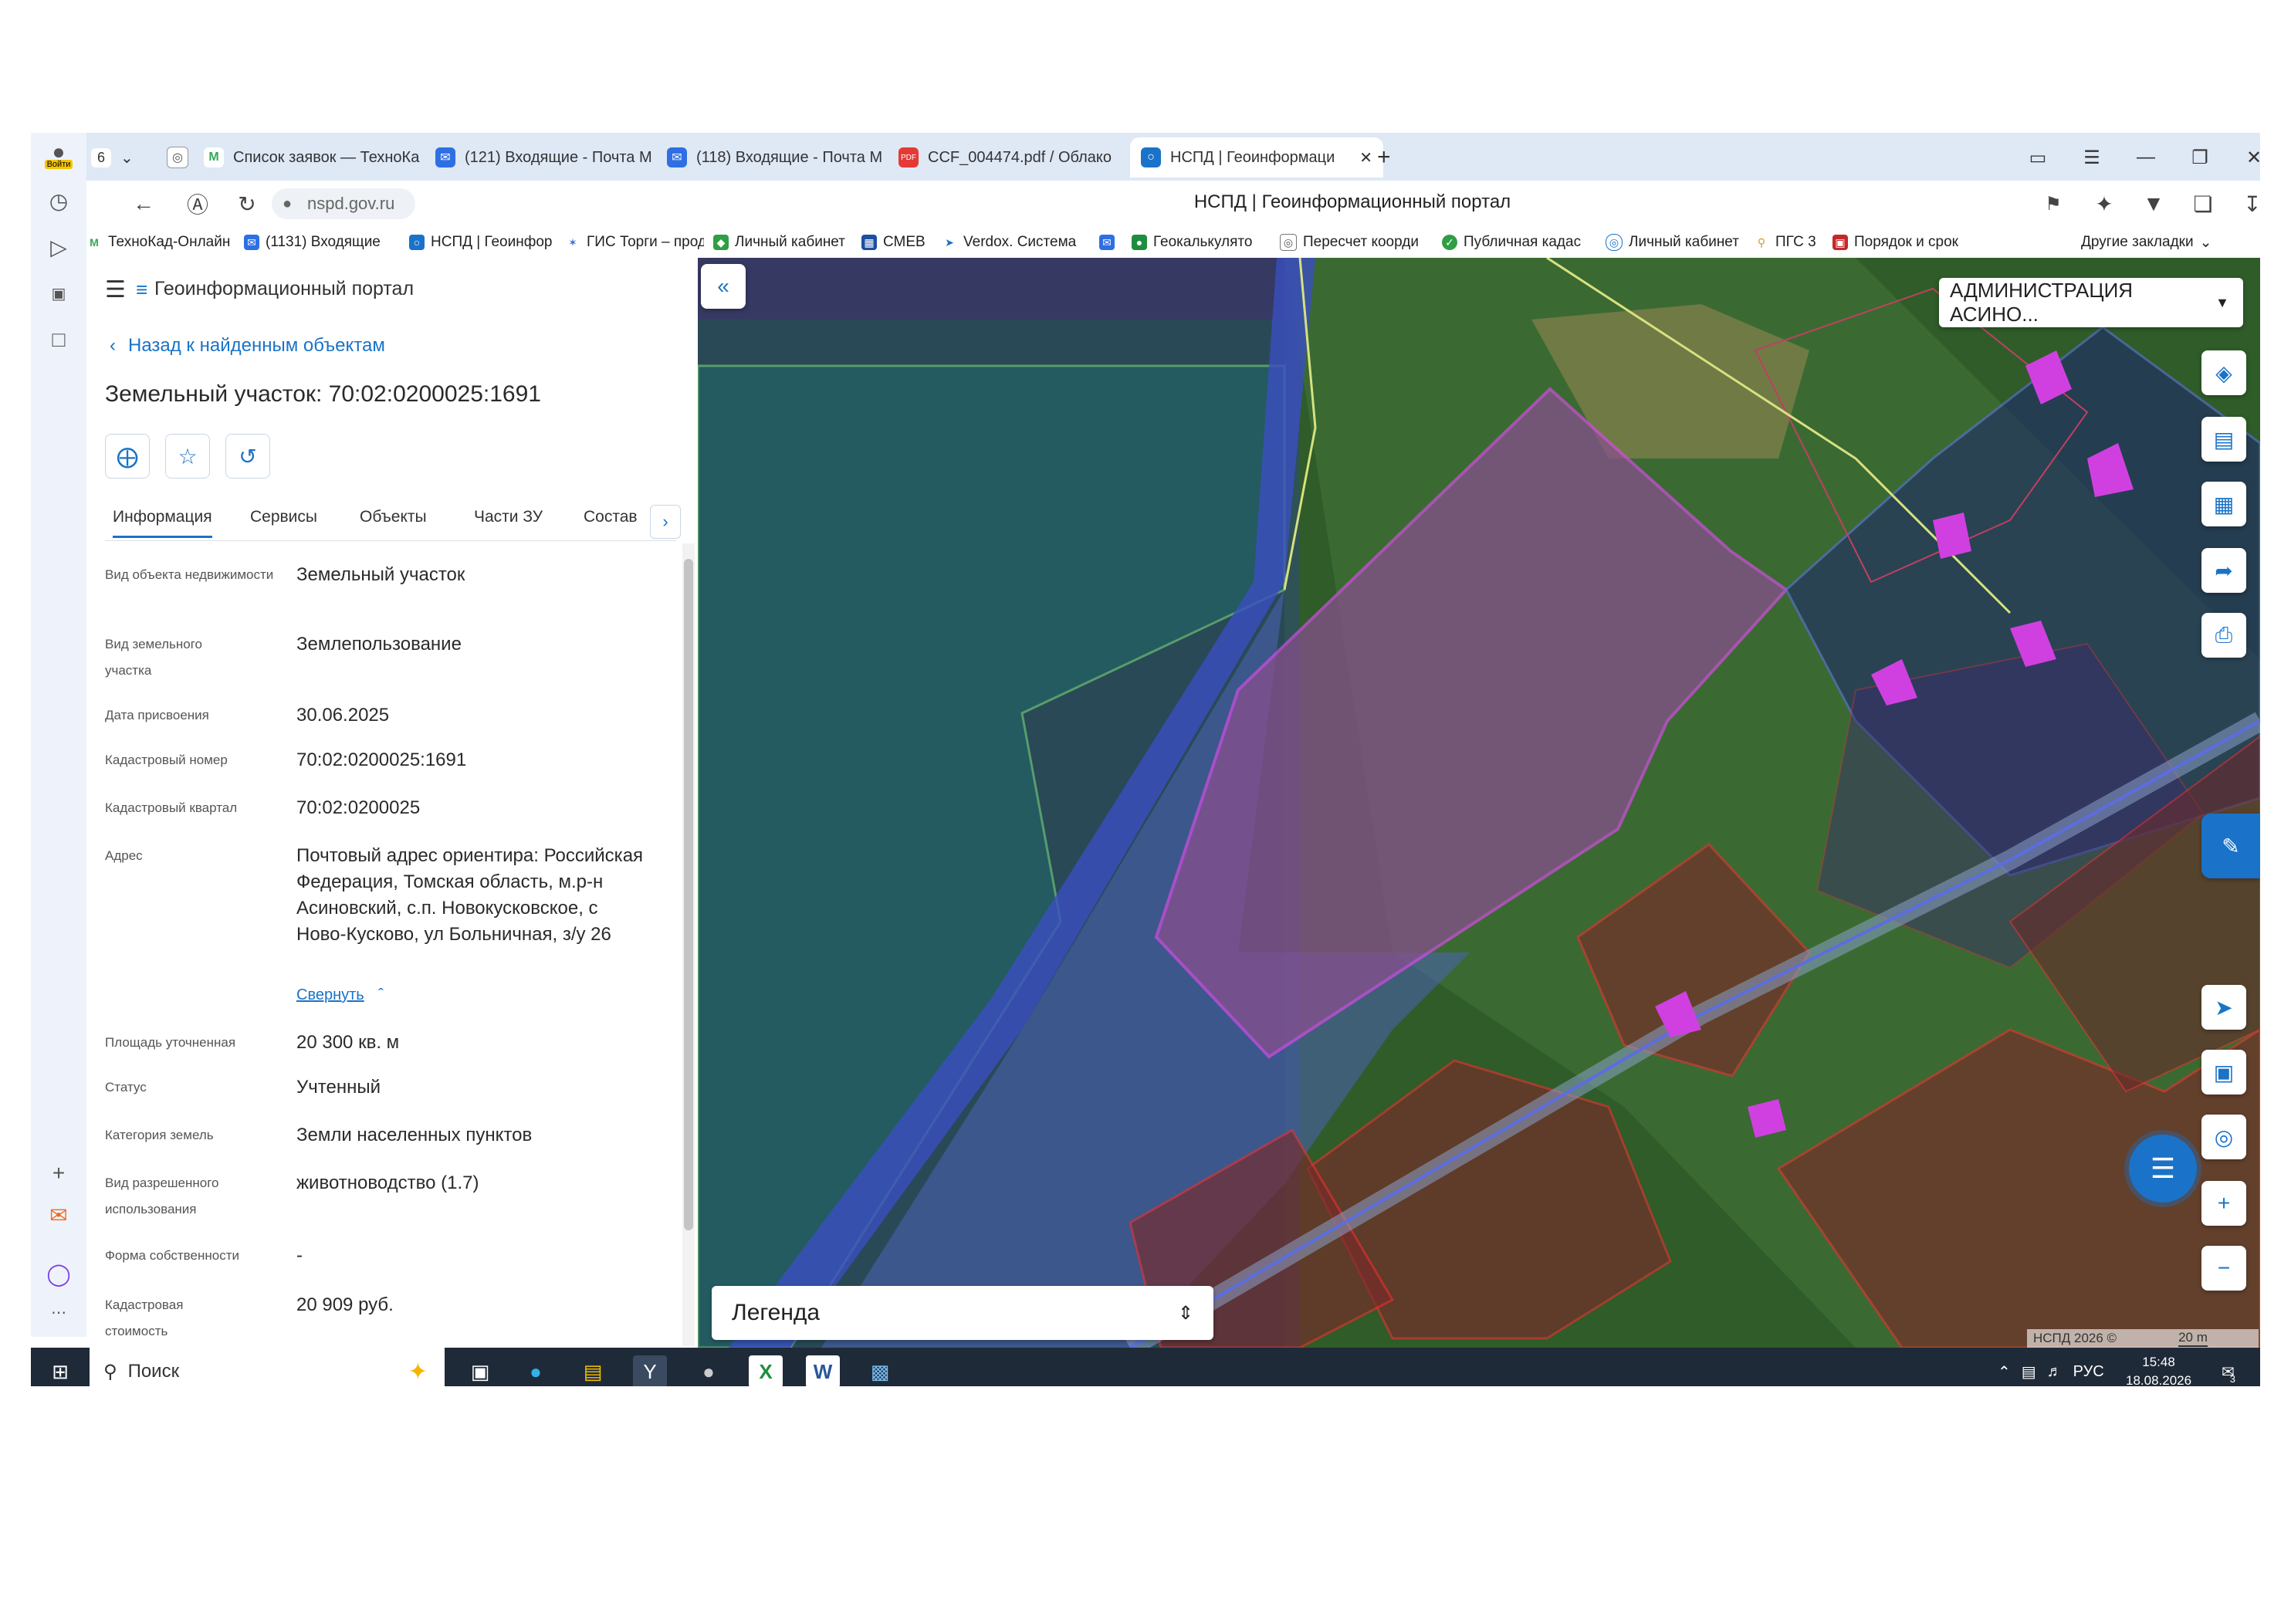 The height and width of the screenshot is (1624, 2291). Describe the element at coordinates (2091, 303) in the screenshot. I see `administration-select: АДМИНИСТРАЦИЯ АСИНО... ▼` at that location.